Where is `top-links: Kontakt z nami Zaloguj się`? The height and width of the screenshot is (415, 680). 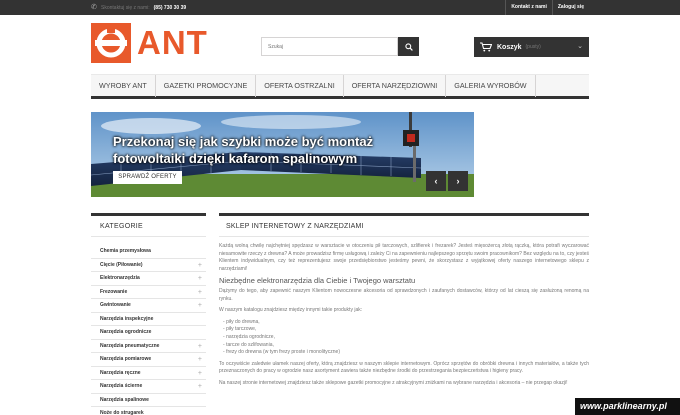
top-links: Kontakt z nami Zaloguj się is located at coordinates (547, 7).